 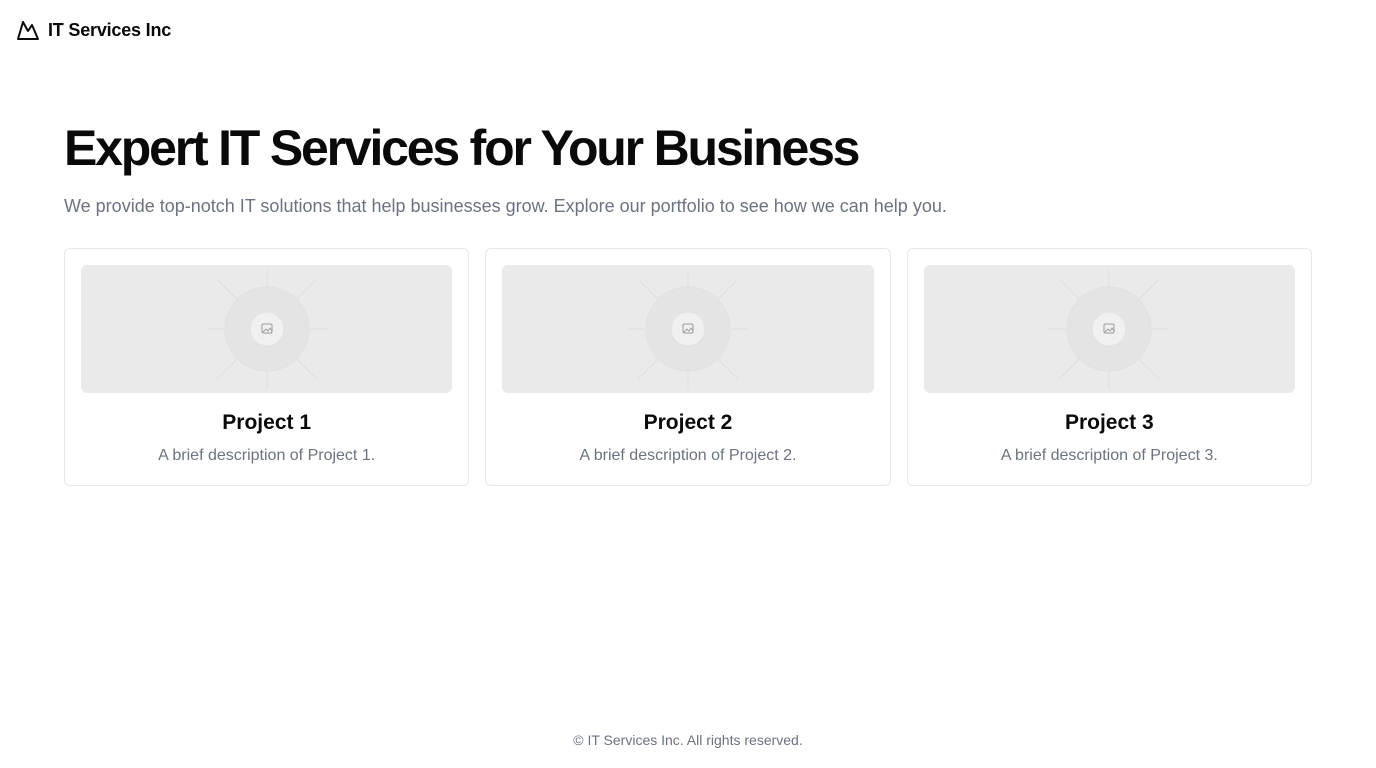 I want to click on page-title: Expert IT Services for Your Business, so click(x=462, y=148).